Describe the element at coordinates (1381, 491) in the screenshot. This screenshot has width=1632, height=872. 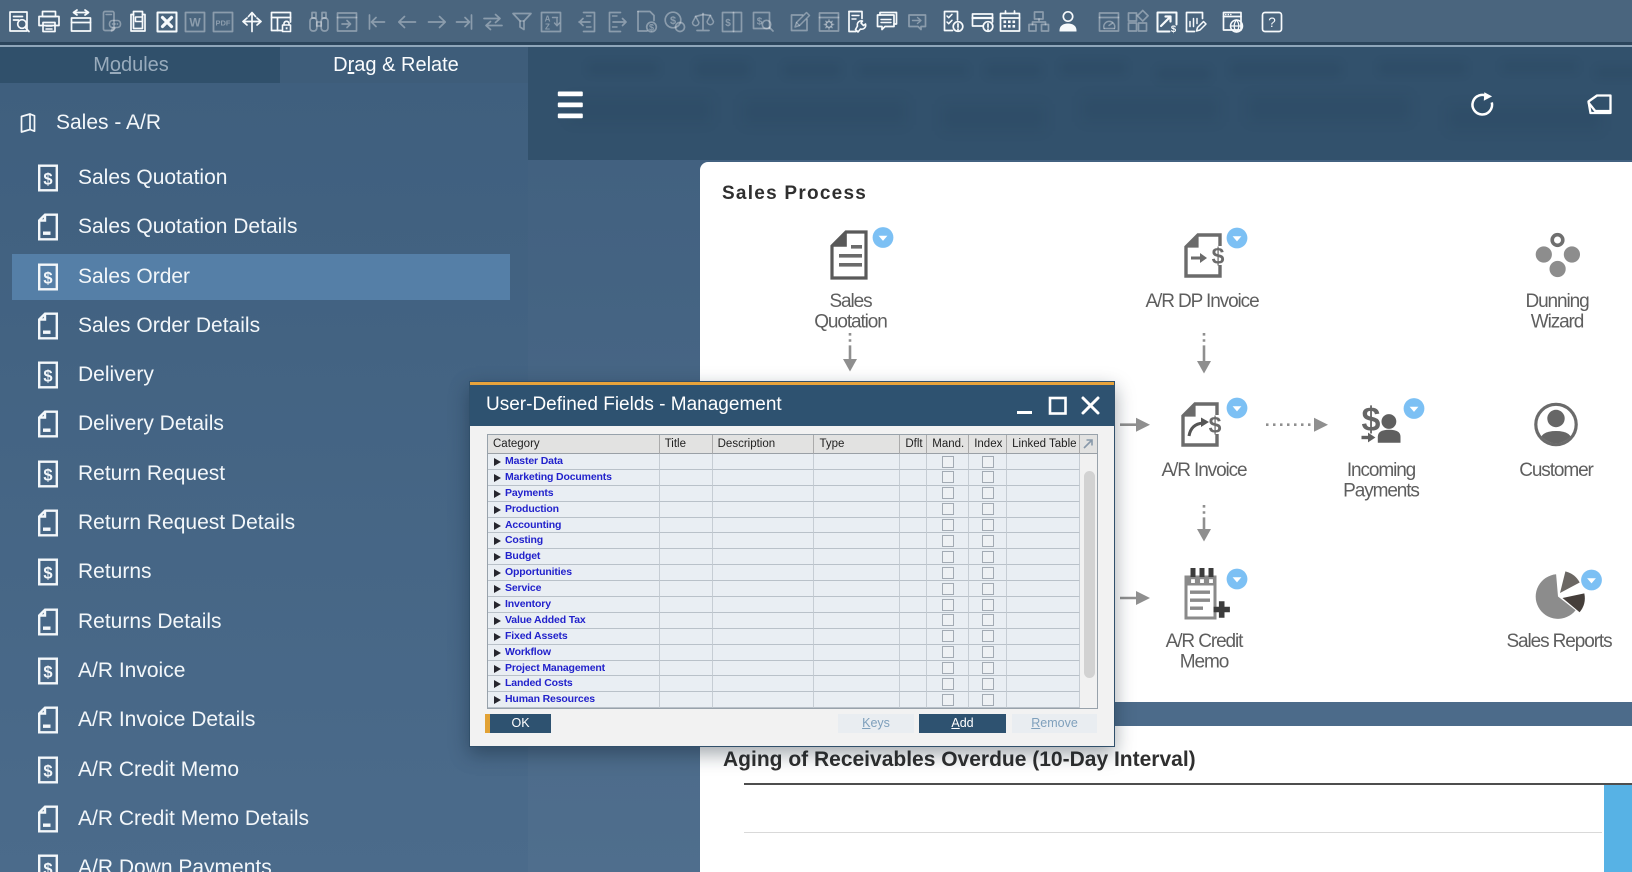
I see `svg-text: Payments` at that location.